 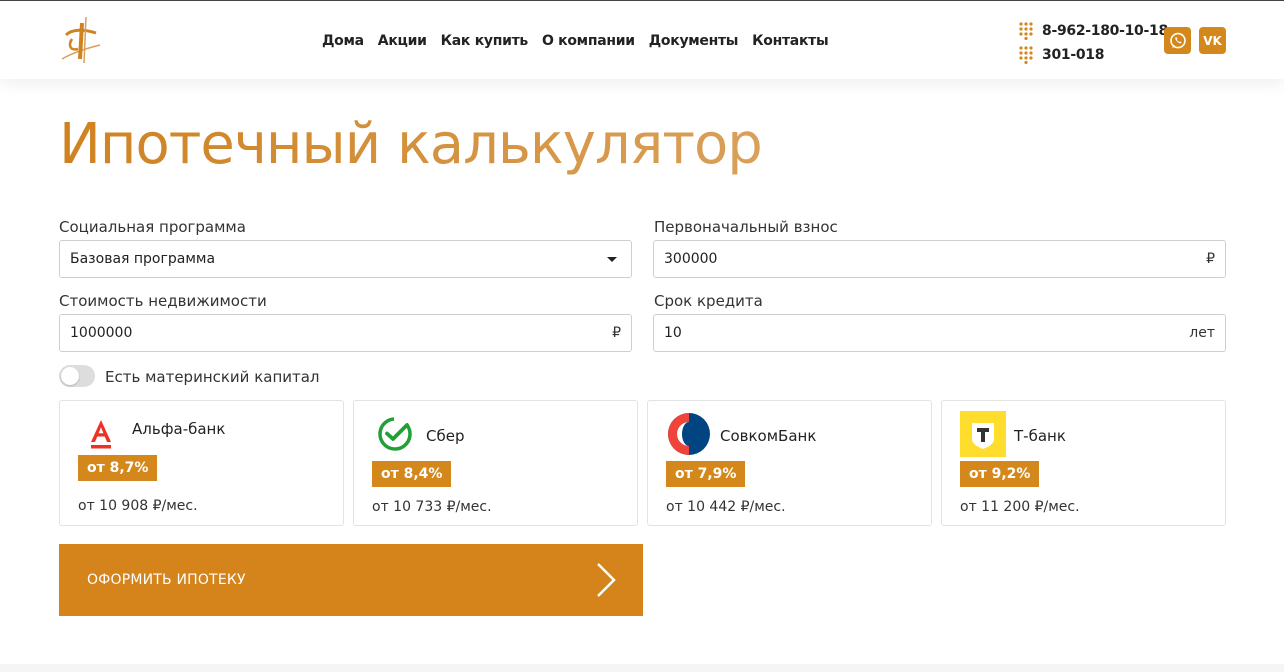 What do you see at coordinates (343, 41) in the screenshot?
I see `nav-item-homes: Дома` at bounding box center [343, 41].